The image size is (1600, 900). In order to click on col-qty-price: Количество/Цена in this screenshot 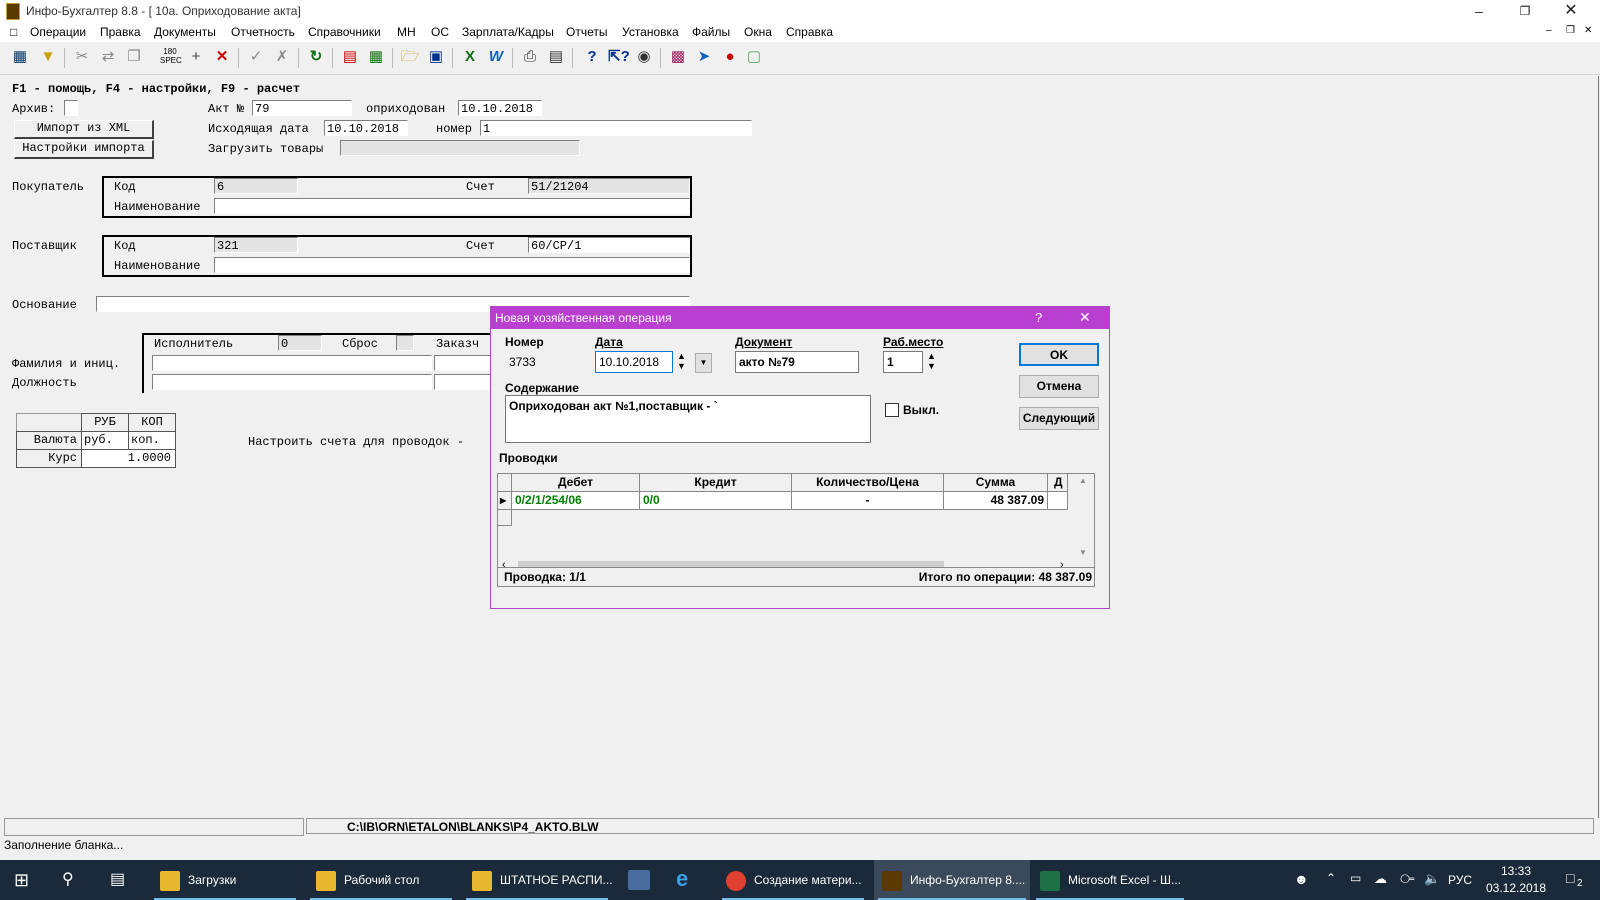, I will do `click(868, 483)`.